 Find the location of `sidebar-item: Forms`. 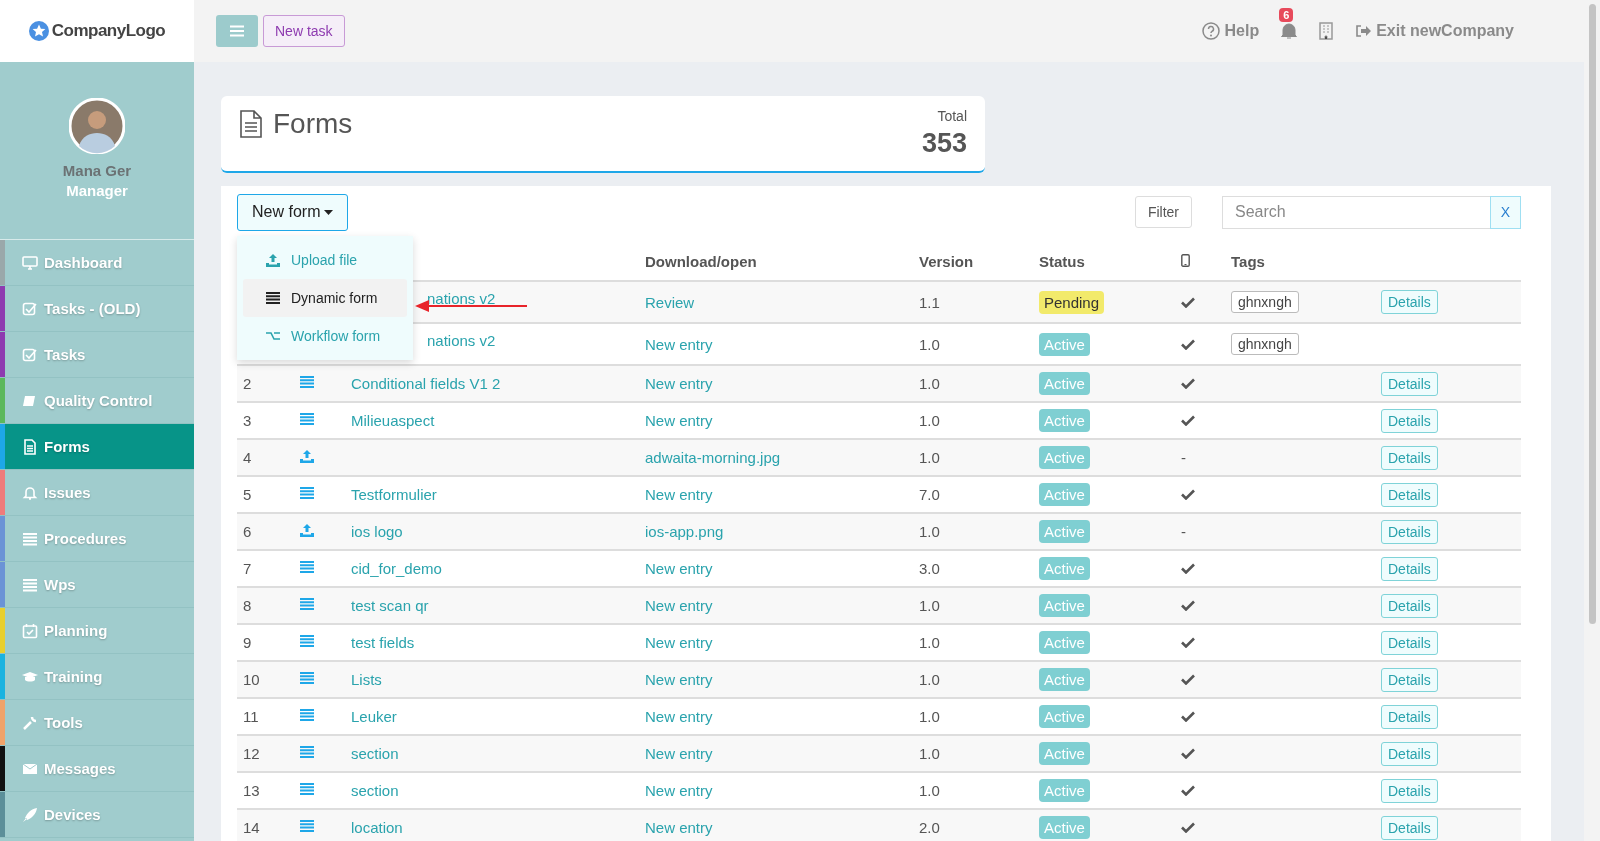

sidebar-item: Forms is located at coordinates (97, 447).